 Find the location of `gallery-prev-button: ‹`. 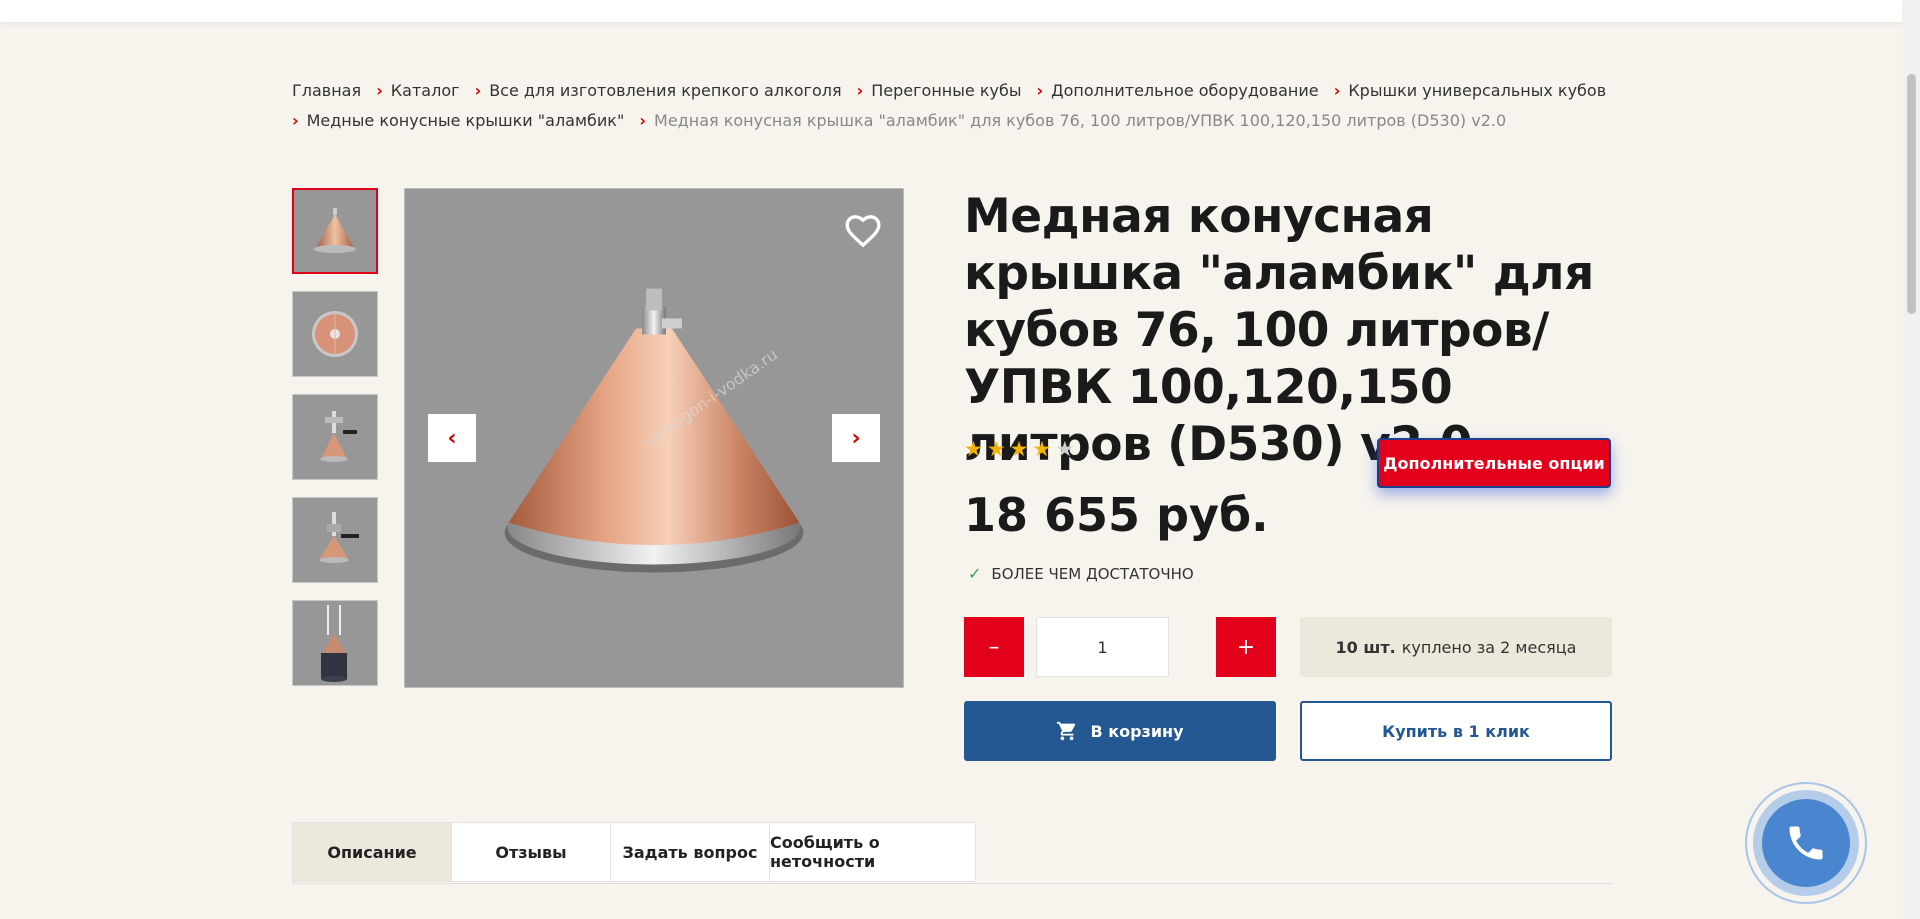

gallery-prev-button: ‹ is located at coordinates (452, 438).